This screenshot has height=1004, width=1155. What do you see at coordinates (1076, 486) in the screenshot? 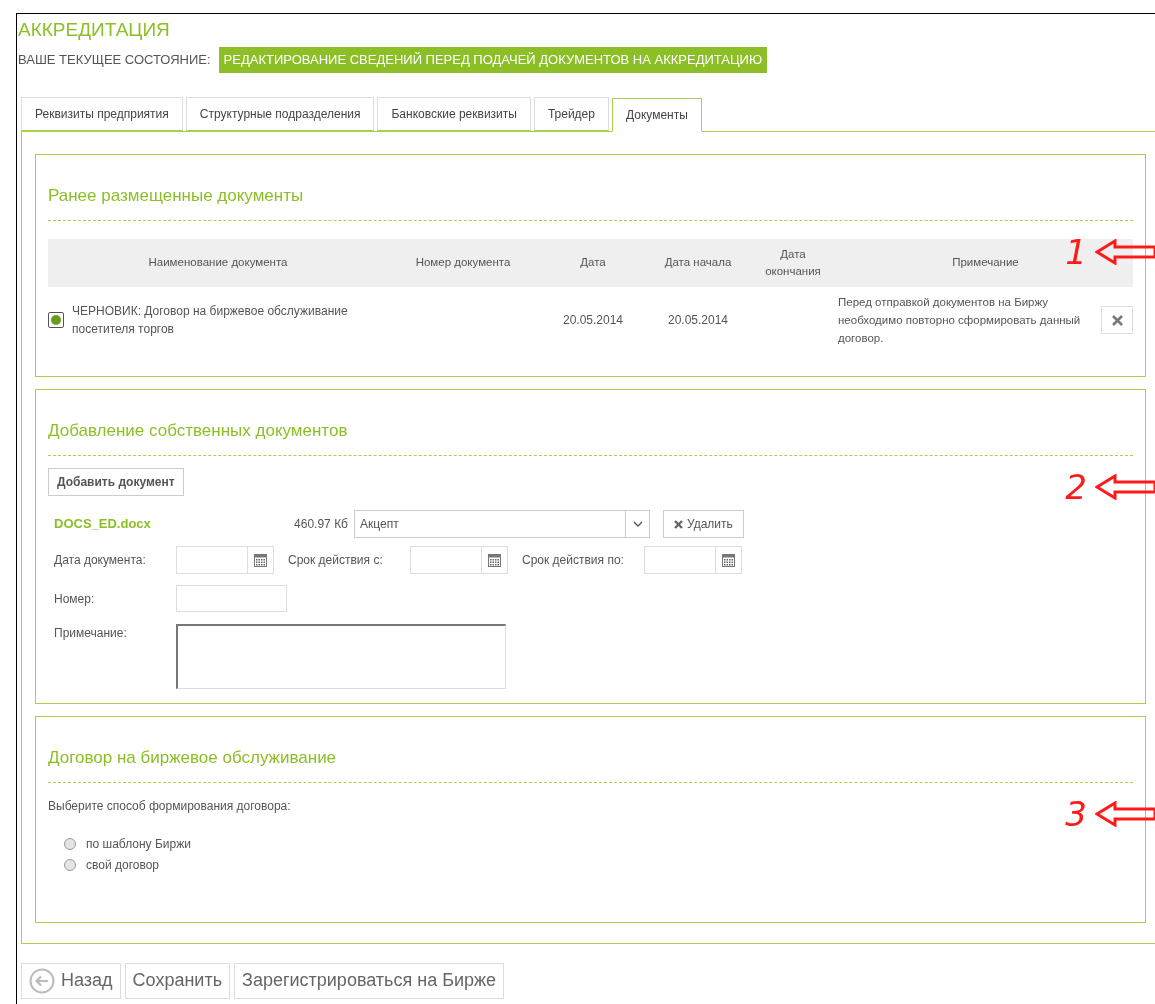
I see `annotation-number: 2` at bounding box center [1076, 486].